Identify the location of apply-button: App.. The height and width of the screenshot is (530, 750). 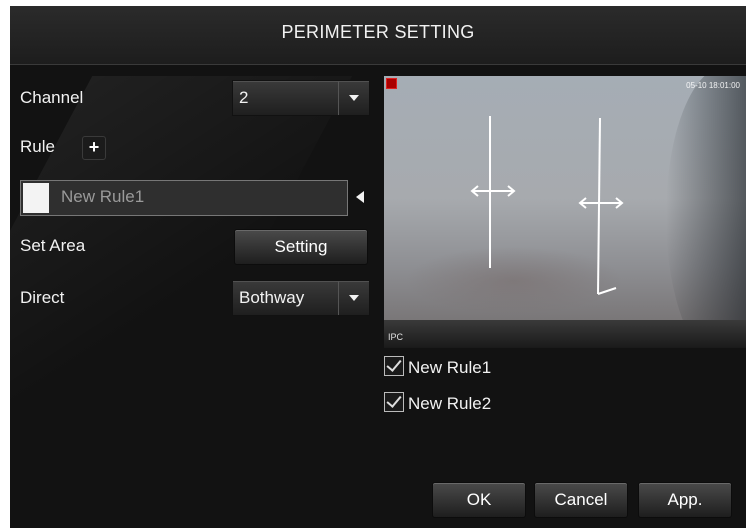
(685, 500).